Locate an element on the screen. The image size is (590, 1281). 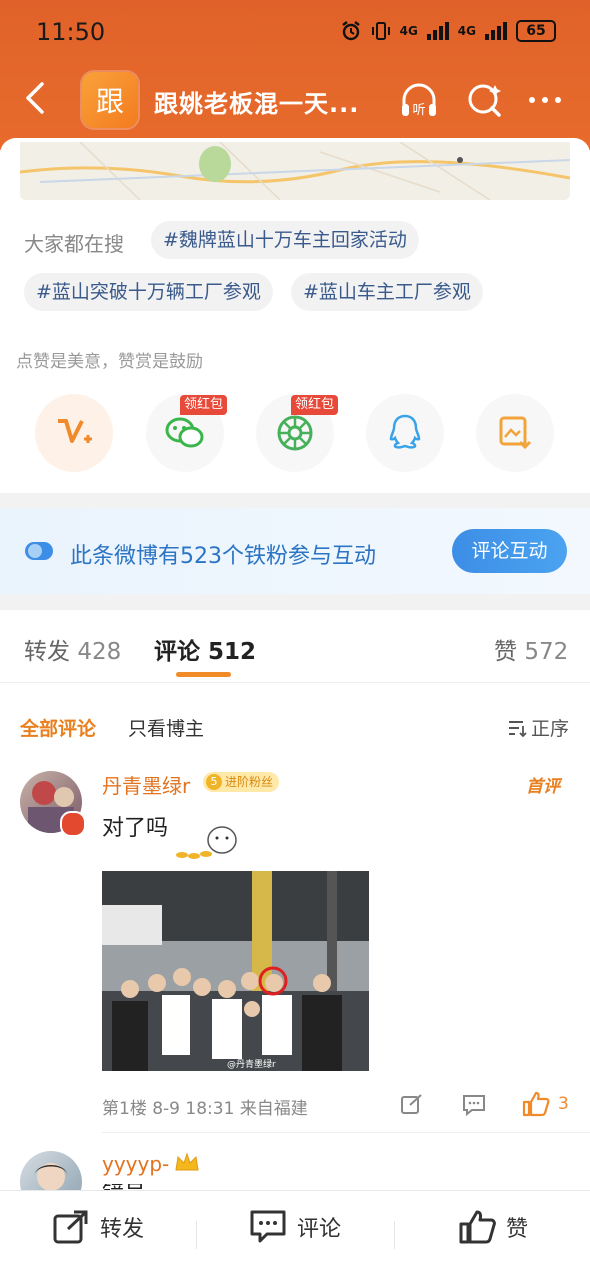
nav-bar: 跟 跟姚老板混一天... 听 is located at coordinates (295, 99).